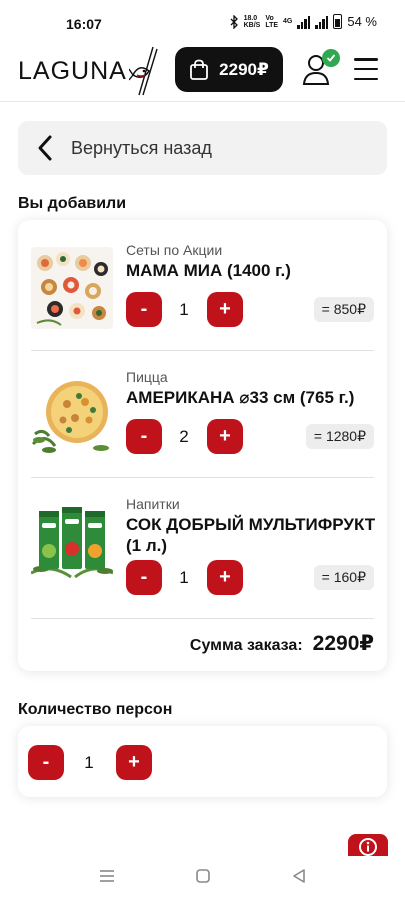 Image resolution: width=405 pixels, height=900 pixels. I want to click on increase-persons-button: +, so click(134, 762).